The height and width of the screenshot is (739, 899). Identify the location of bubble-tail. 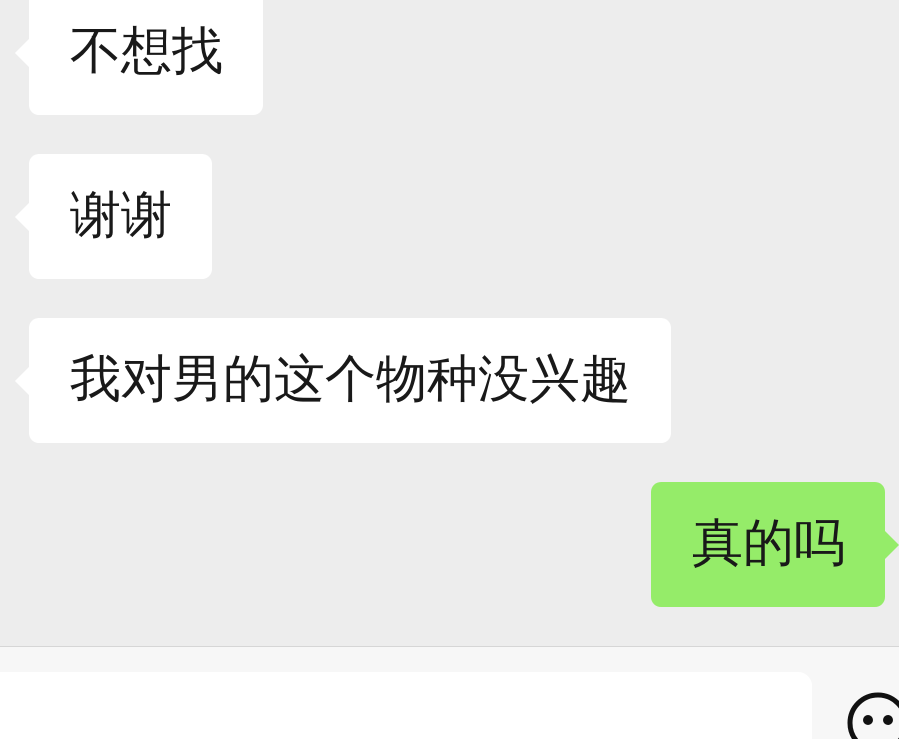
(892, 544).